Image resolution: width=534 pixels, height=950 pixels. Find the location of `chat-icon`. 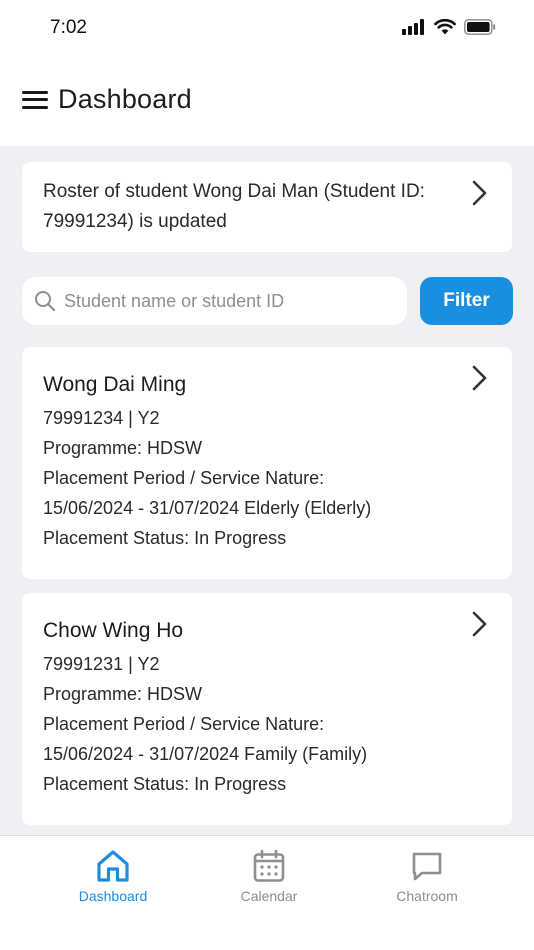

chat-icon is located at coordinates (427, 866).